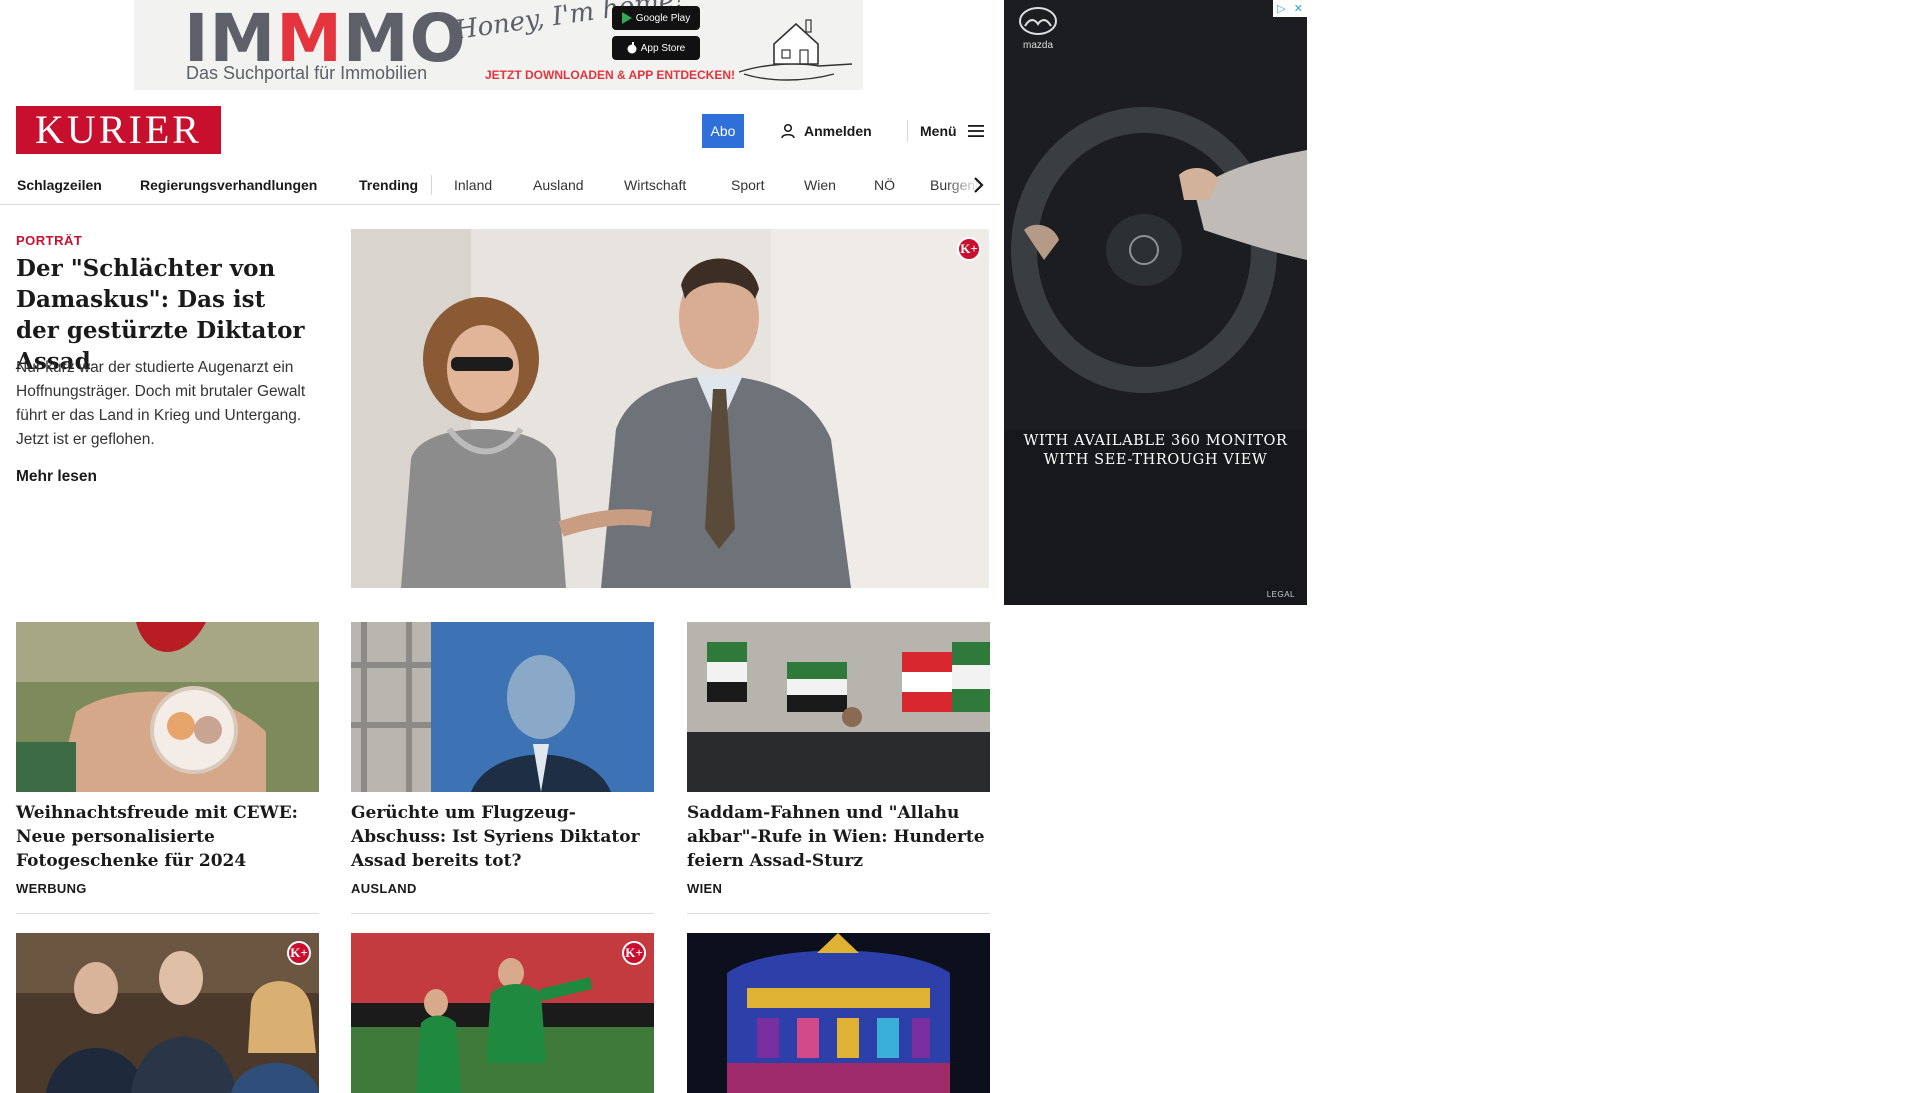 Image resolution: width=1920 pixels, height=1093 pixels. I want to click on nav-item-noe: NÖ, so click(884, 185).